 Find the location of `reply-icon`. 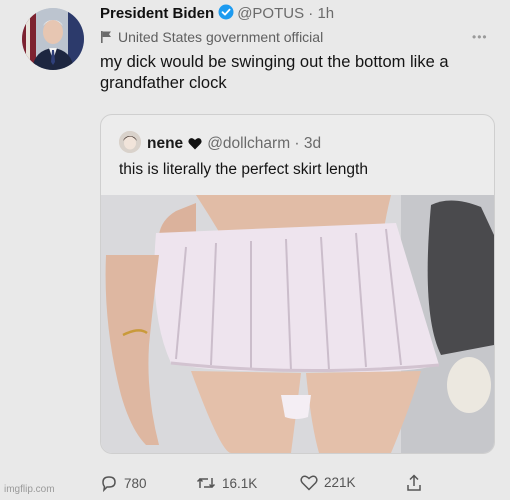

reply-icon is located at coordinates (112, 484).